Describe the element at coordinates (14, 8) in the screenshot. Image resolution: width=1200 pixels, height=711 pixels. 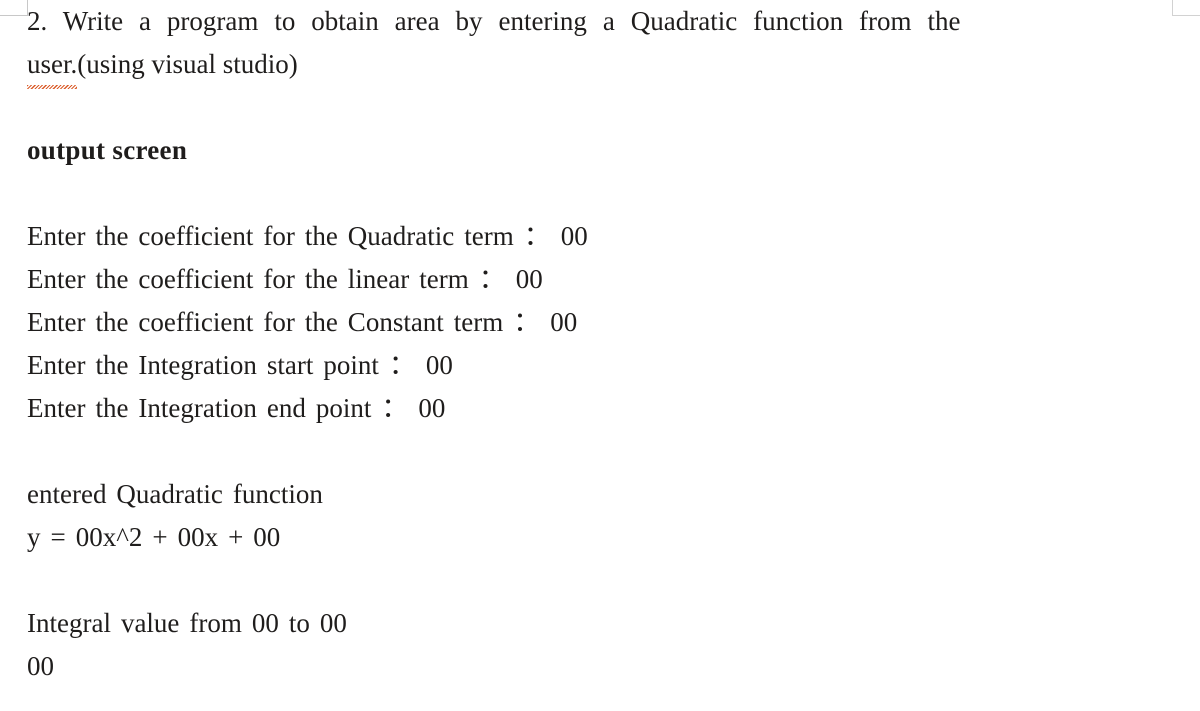
I see `margin-guide-top-left` at that location.